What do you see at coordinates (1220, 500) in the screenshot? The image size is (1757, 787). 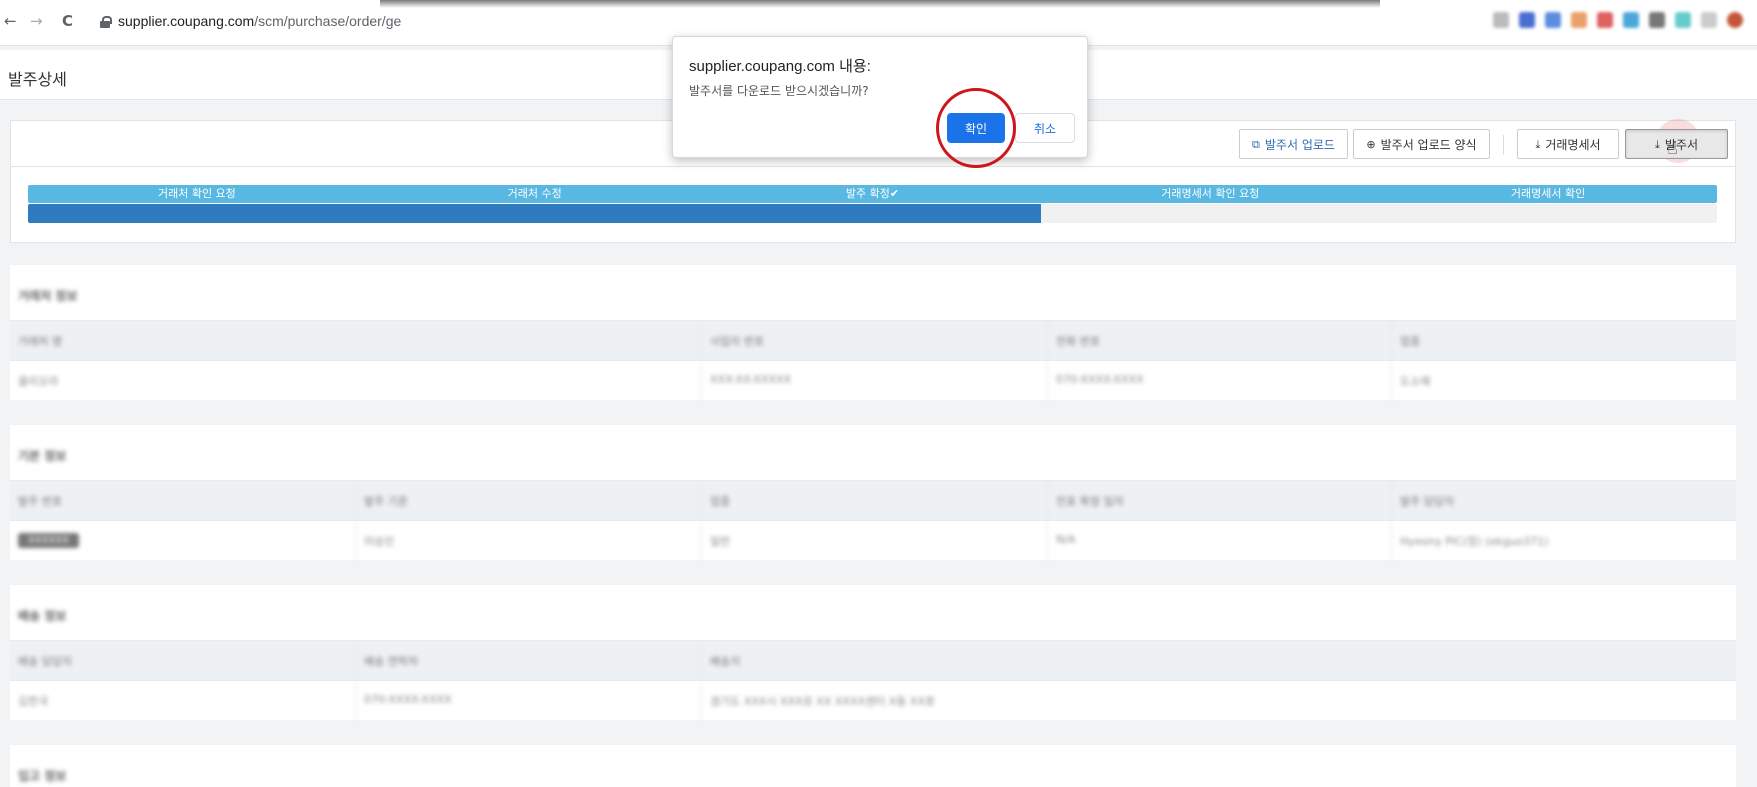 I see `column-header: 전표 확정 일자` at bounding box center [1220, 500].